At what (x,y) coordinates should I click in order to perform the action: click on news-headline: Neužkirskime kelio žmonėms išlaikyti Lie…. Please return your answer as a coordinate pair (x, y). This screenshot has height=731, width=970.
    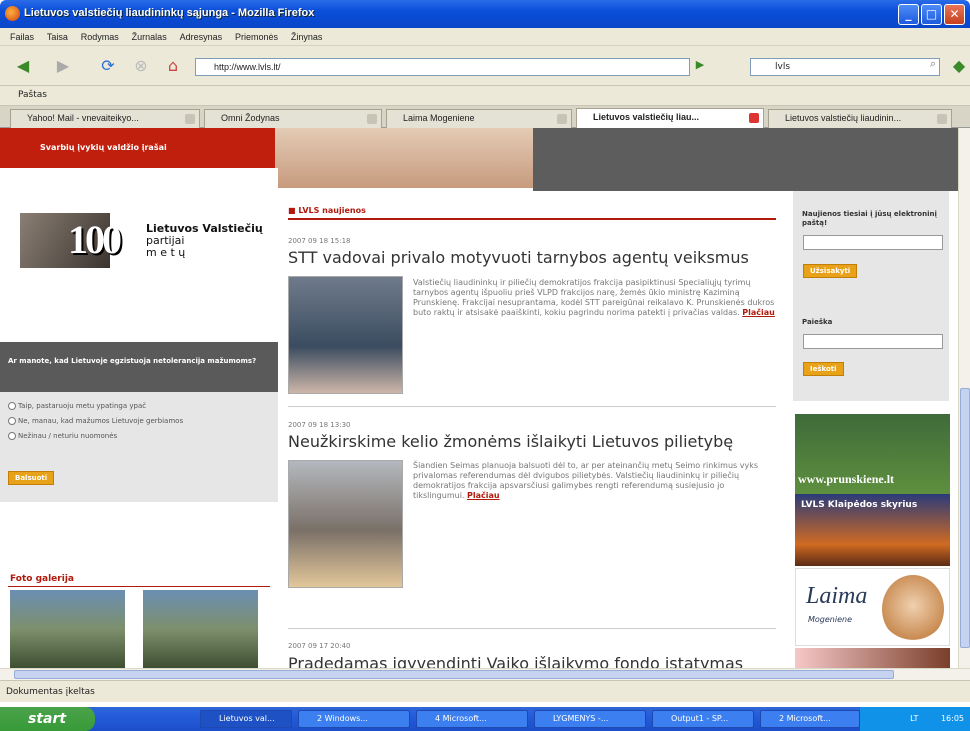
    Looking at the image, I should click on (510, 441).